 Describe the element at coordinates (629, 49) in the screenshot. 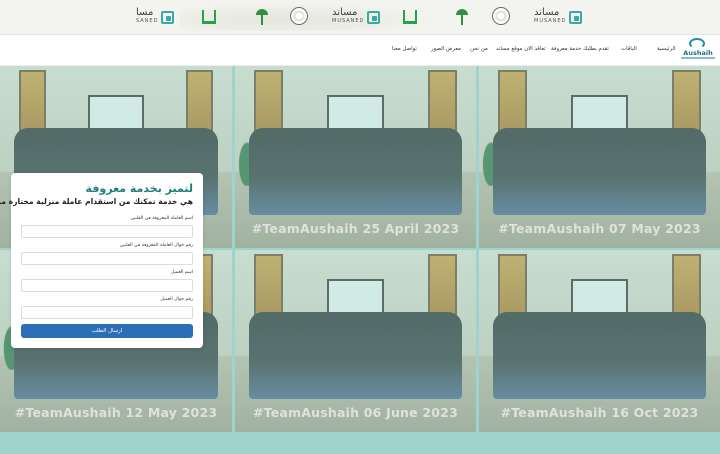

I see `nav-item-packages: الباقات` at that location.